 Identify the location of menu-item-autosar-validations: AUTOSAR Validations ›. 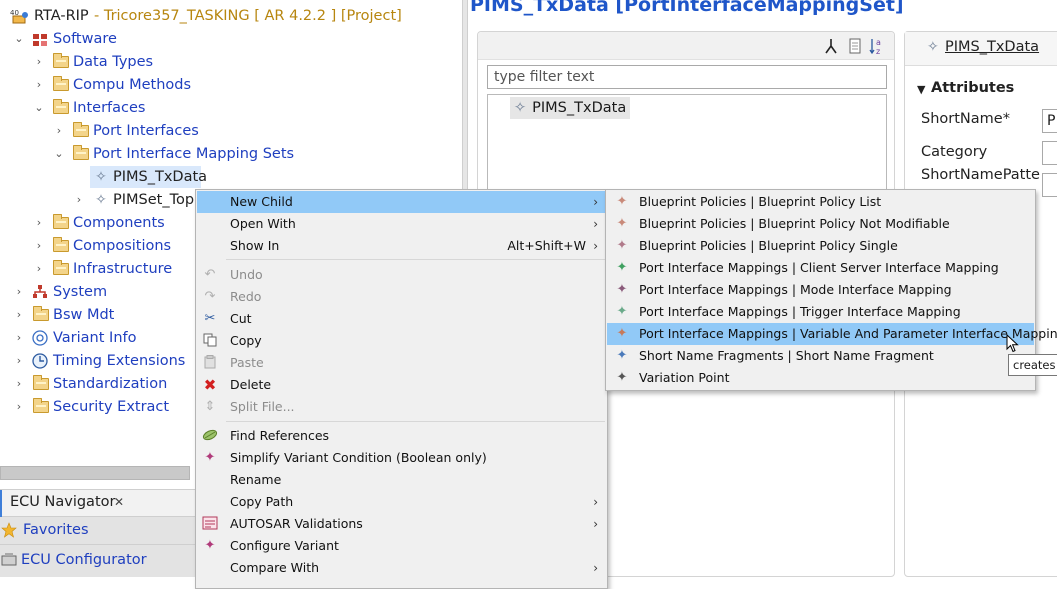
(401, 524).